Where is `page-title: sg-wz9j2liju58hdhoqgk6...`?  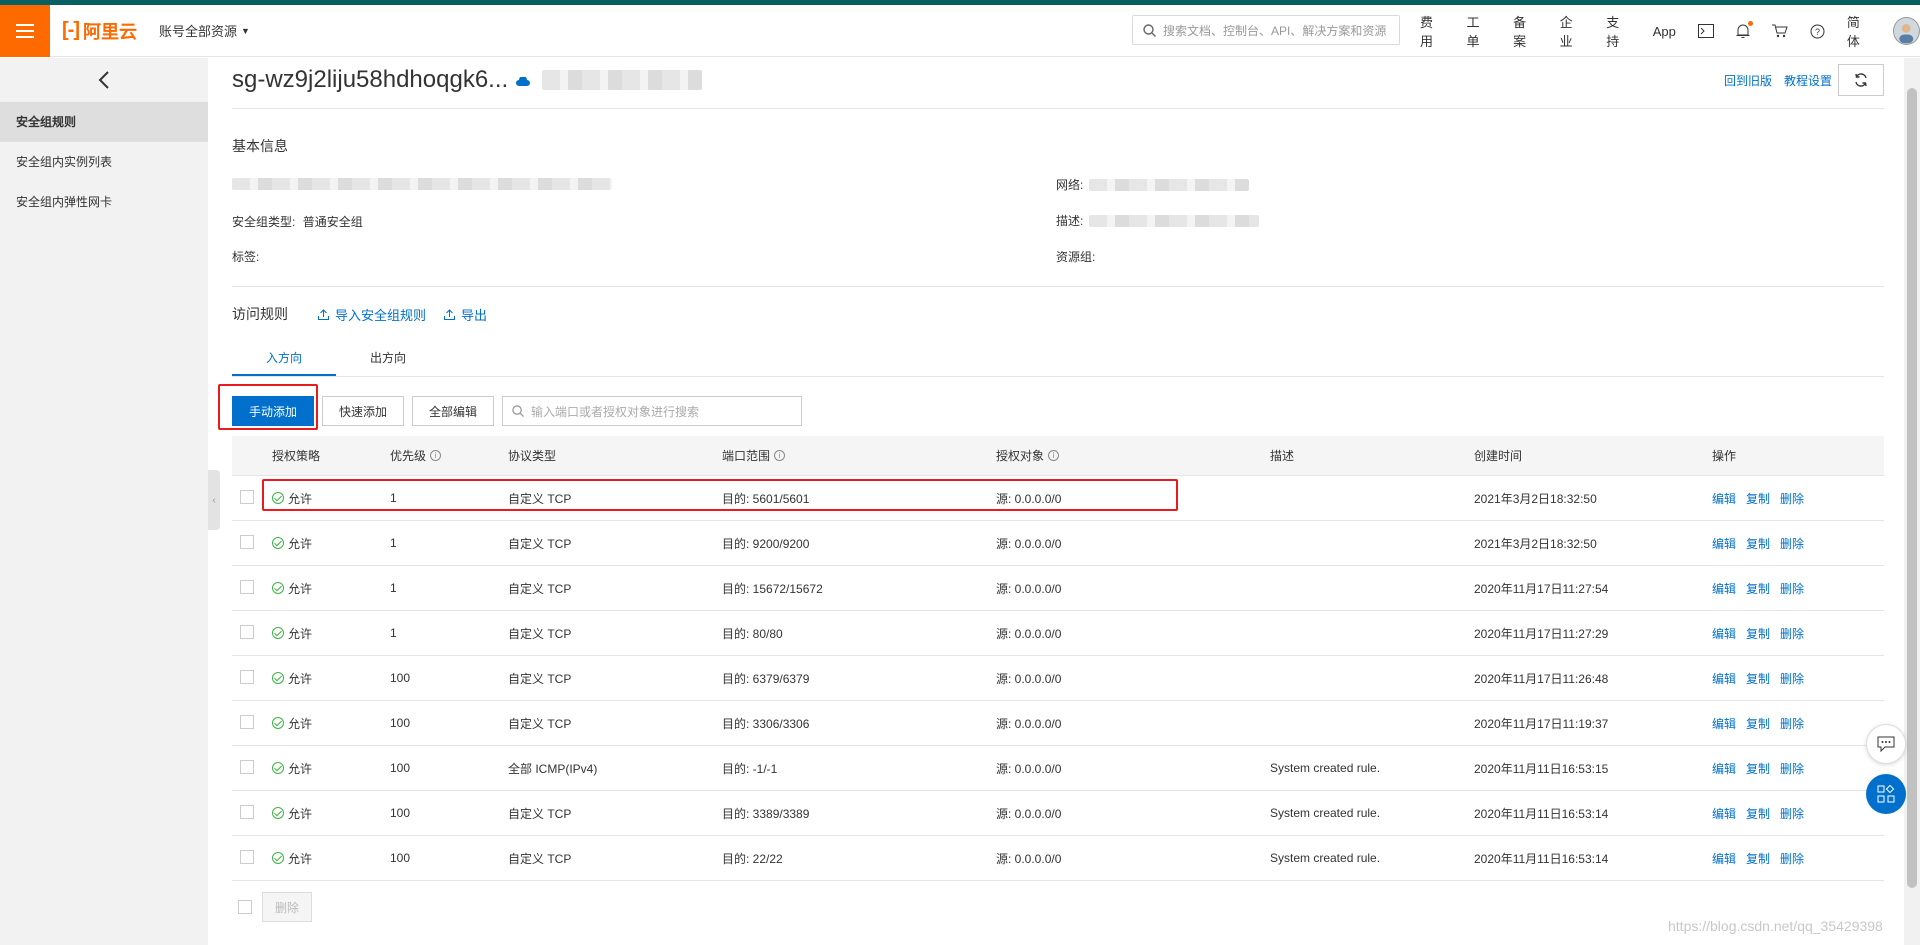
page-title: sg-wz9j2liju58hdhoqgk6... is located at coordinates (467, 80).